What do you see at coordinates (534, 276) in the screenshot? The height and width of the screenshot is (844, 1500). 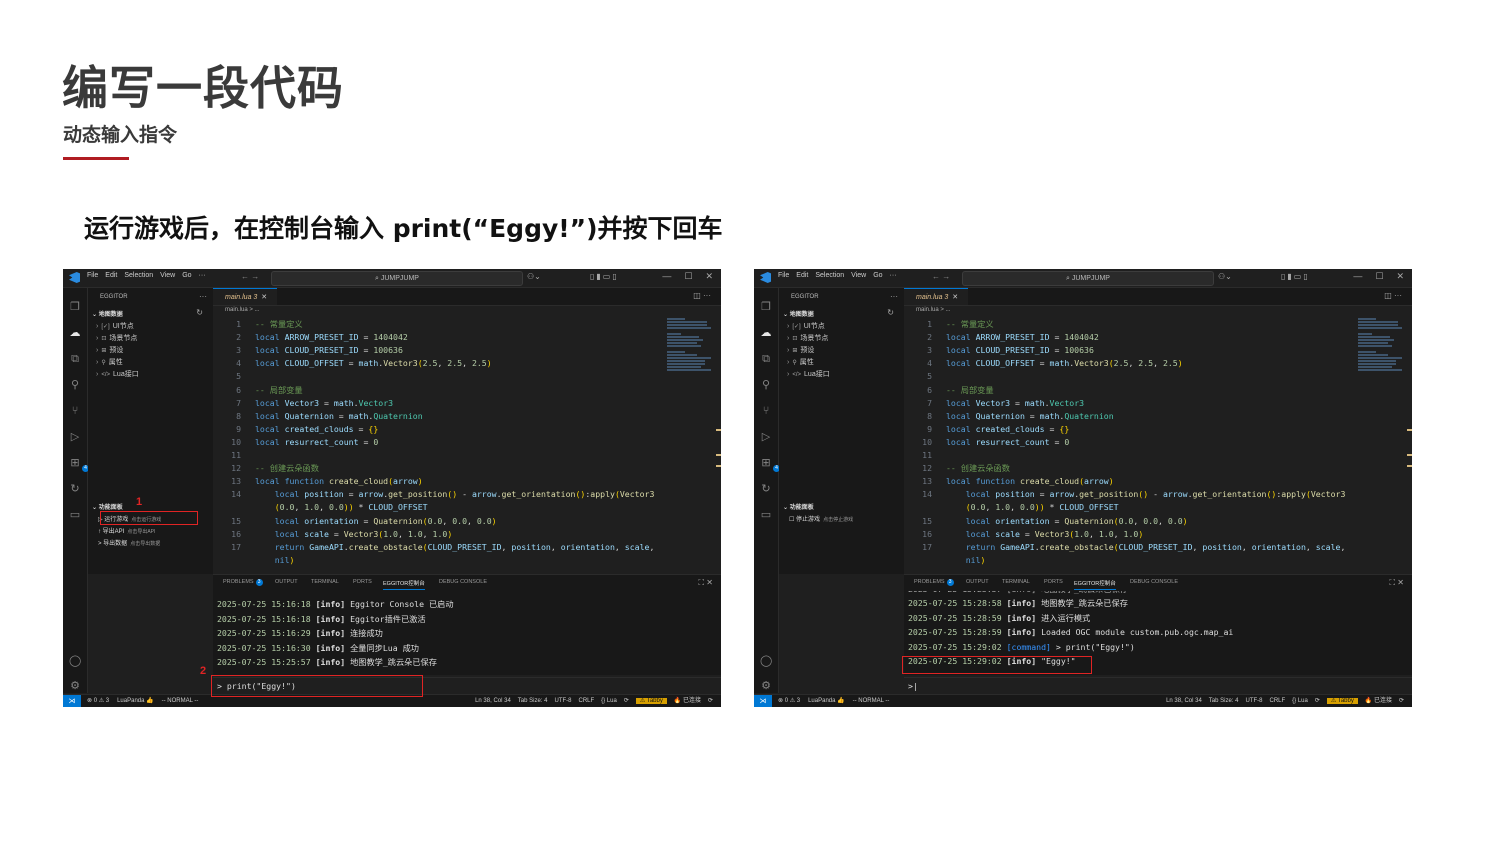 I see `copilot-icon: ⚇⌄` at bounding box center [534, 276].